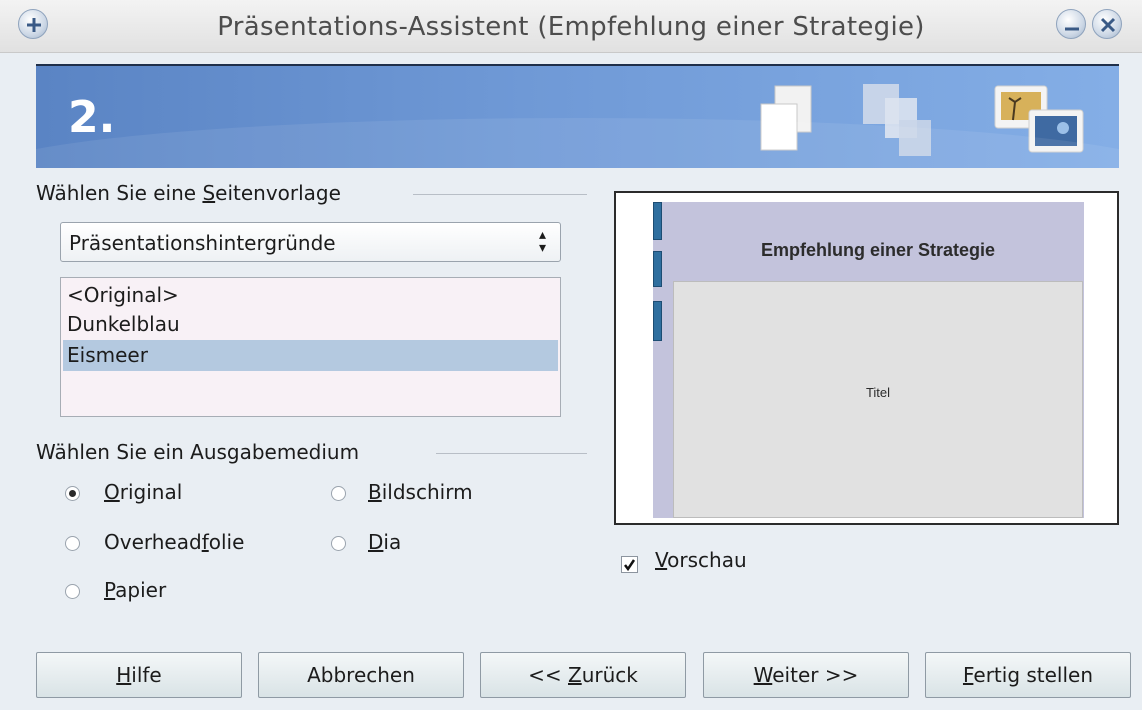 The image size is (1142, 710). Describe the element at coordinates (92, 117) in the screenshot. I see `step-number: 2.` at that location.